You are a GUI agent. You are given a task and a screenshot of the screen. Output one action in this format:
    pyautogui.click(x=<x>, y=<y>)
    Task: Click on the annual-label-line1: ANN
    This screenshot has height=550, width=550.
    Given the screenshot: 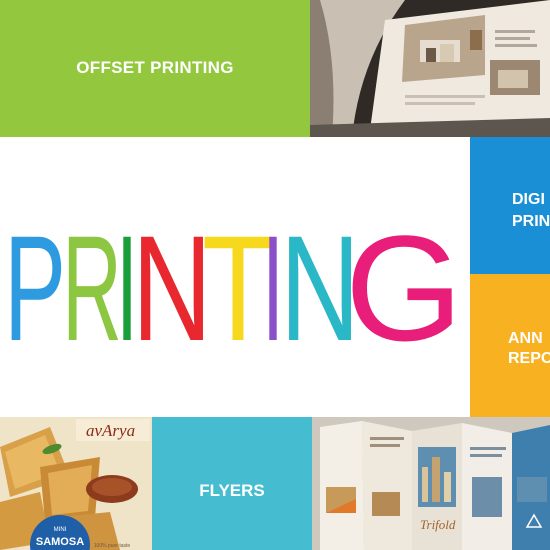 What is the action you would take?
    pyautogui.click(x=525, y=338)
    